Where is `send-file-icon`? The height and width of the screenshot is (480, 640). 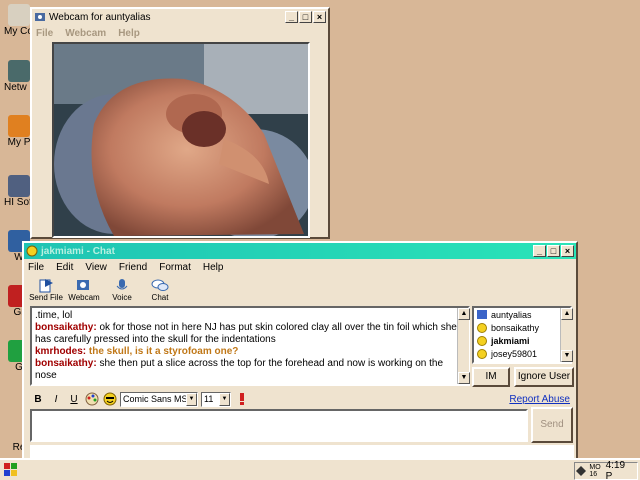 send-file-icon is located at coordinates (46, 286).